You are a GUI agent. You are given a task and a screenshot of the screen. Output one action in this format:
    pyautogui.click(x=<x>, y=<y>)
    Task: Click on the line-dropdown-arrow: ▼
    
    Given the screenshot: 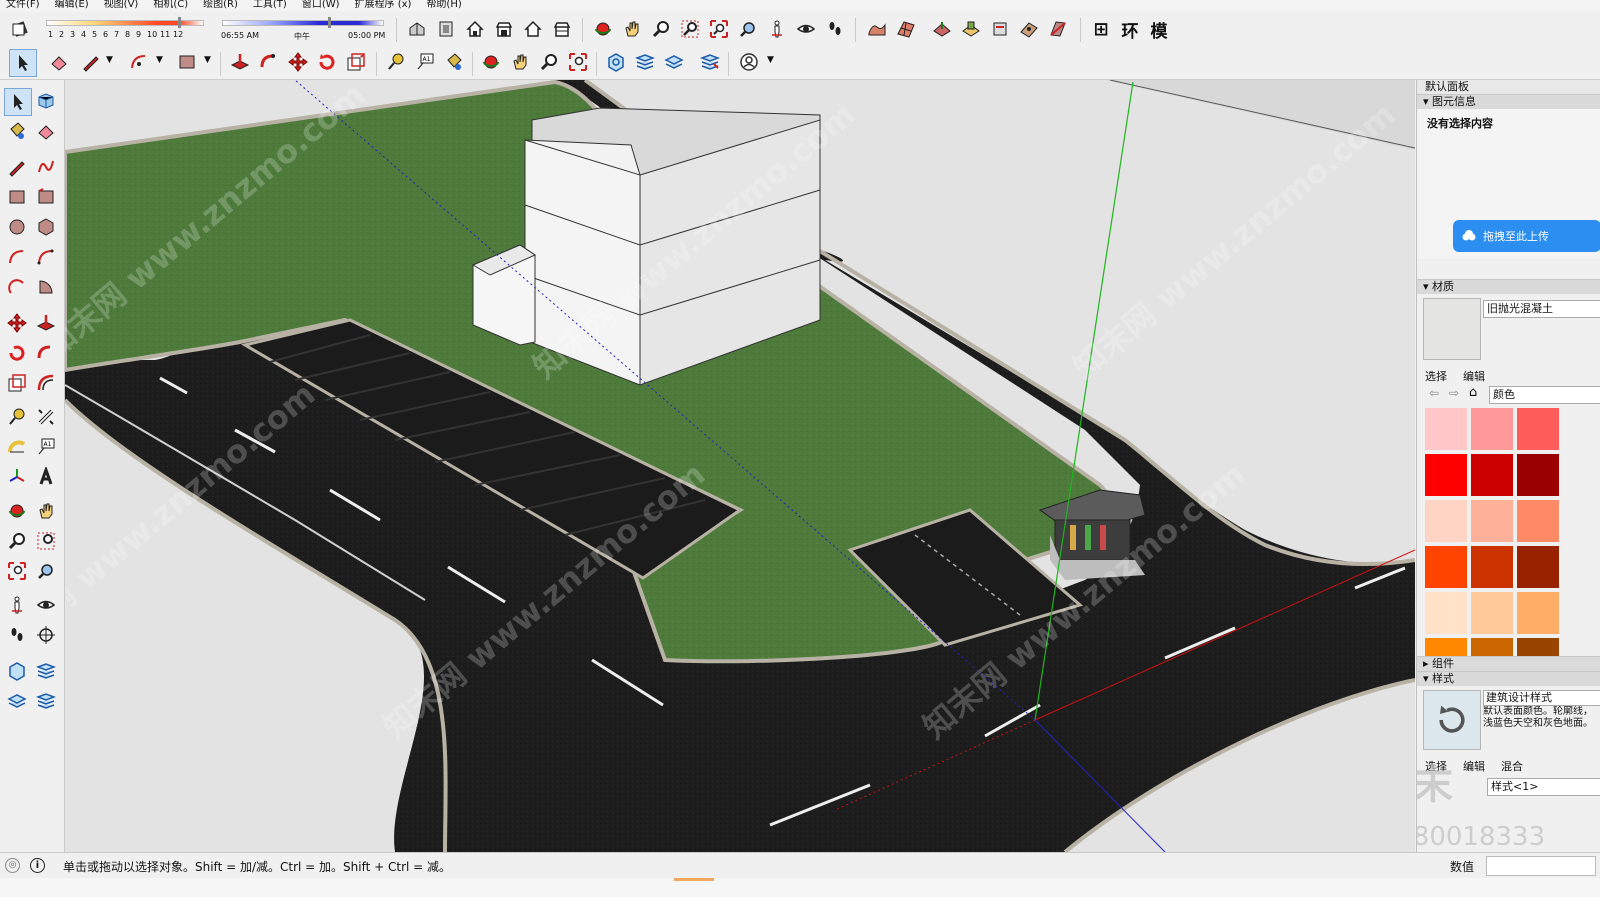 What is the action you would take?
    pyautogui.click(x=109, y=60)
    